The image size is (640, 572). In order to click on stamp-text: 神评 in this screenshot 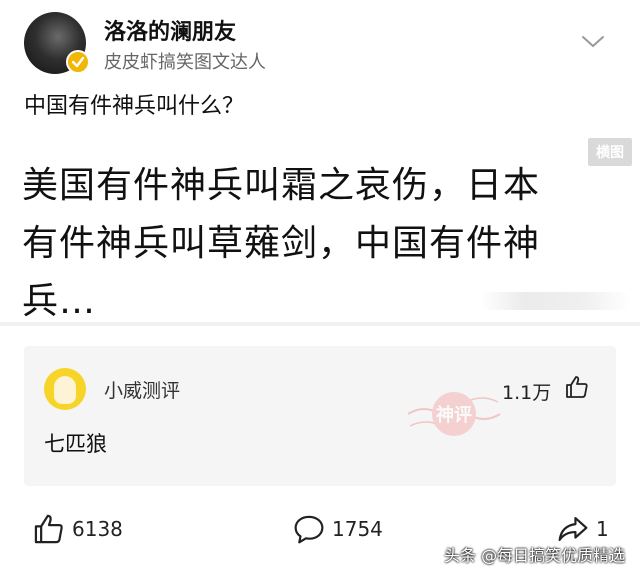, I will do `click(454, 415)`.